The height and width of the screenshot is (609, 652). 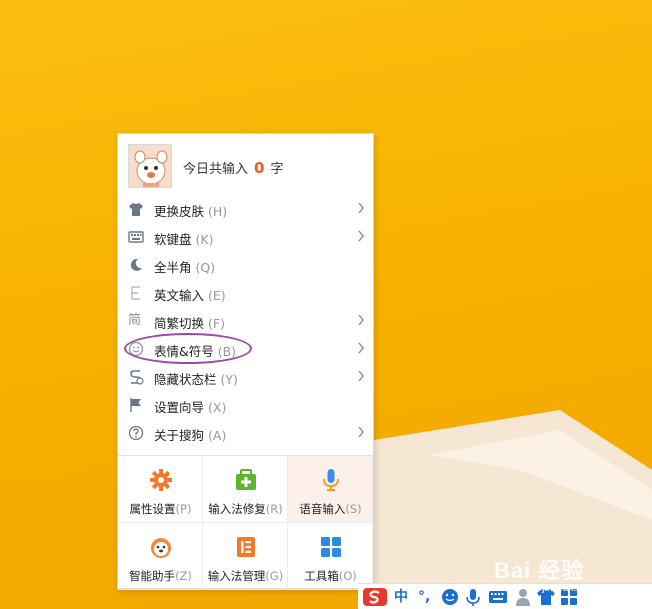 What do you see at coordinates (245, 293) in the screenshot?
I see `menu-item-english-input: 英文输入 (E)` at bounding box center [245, 293].